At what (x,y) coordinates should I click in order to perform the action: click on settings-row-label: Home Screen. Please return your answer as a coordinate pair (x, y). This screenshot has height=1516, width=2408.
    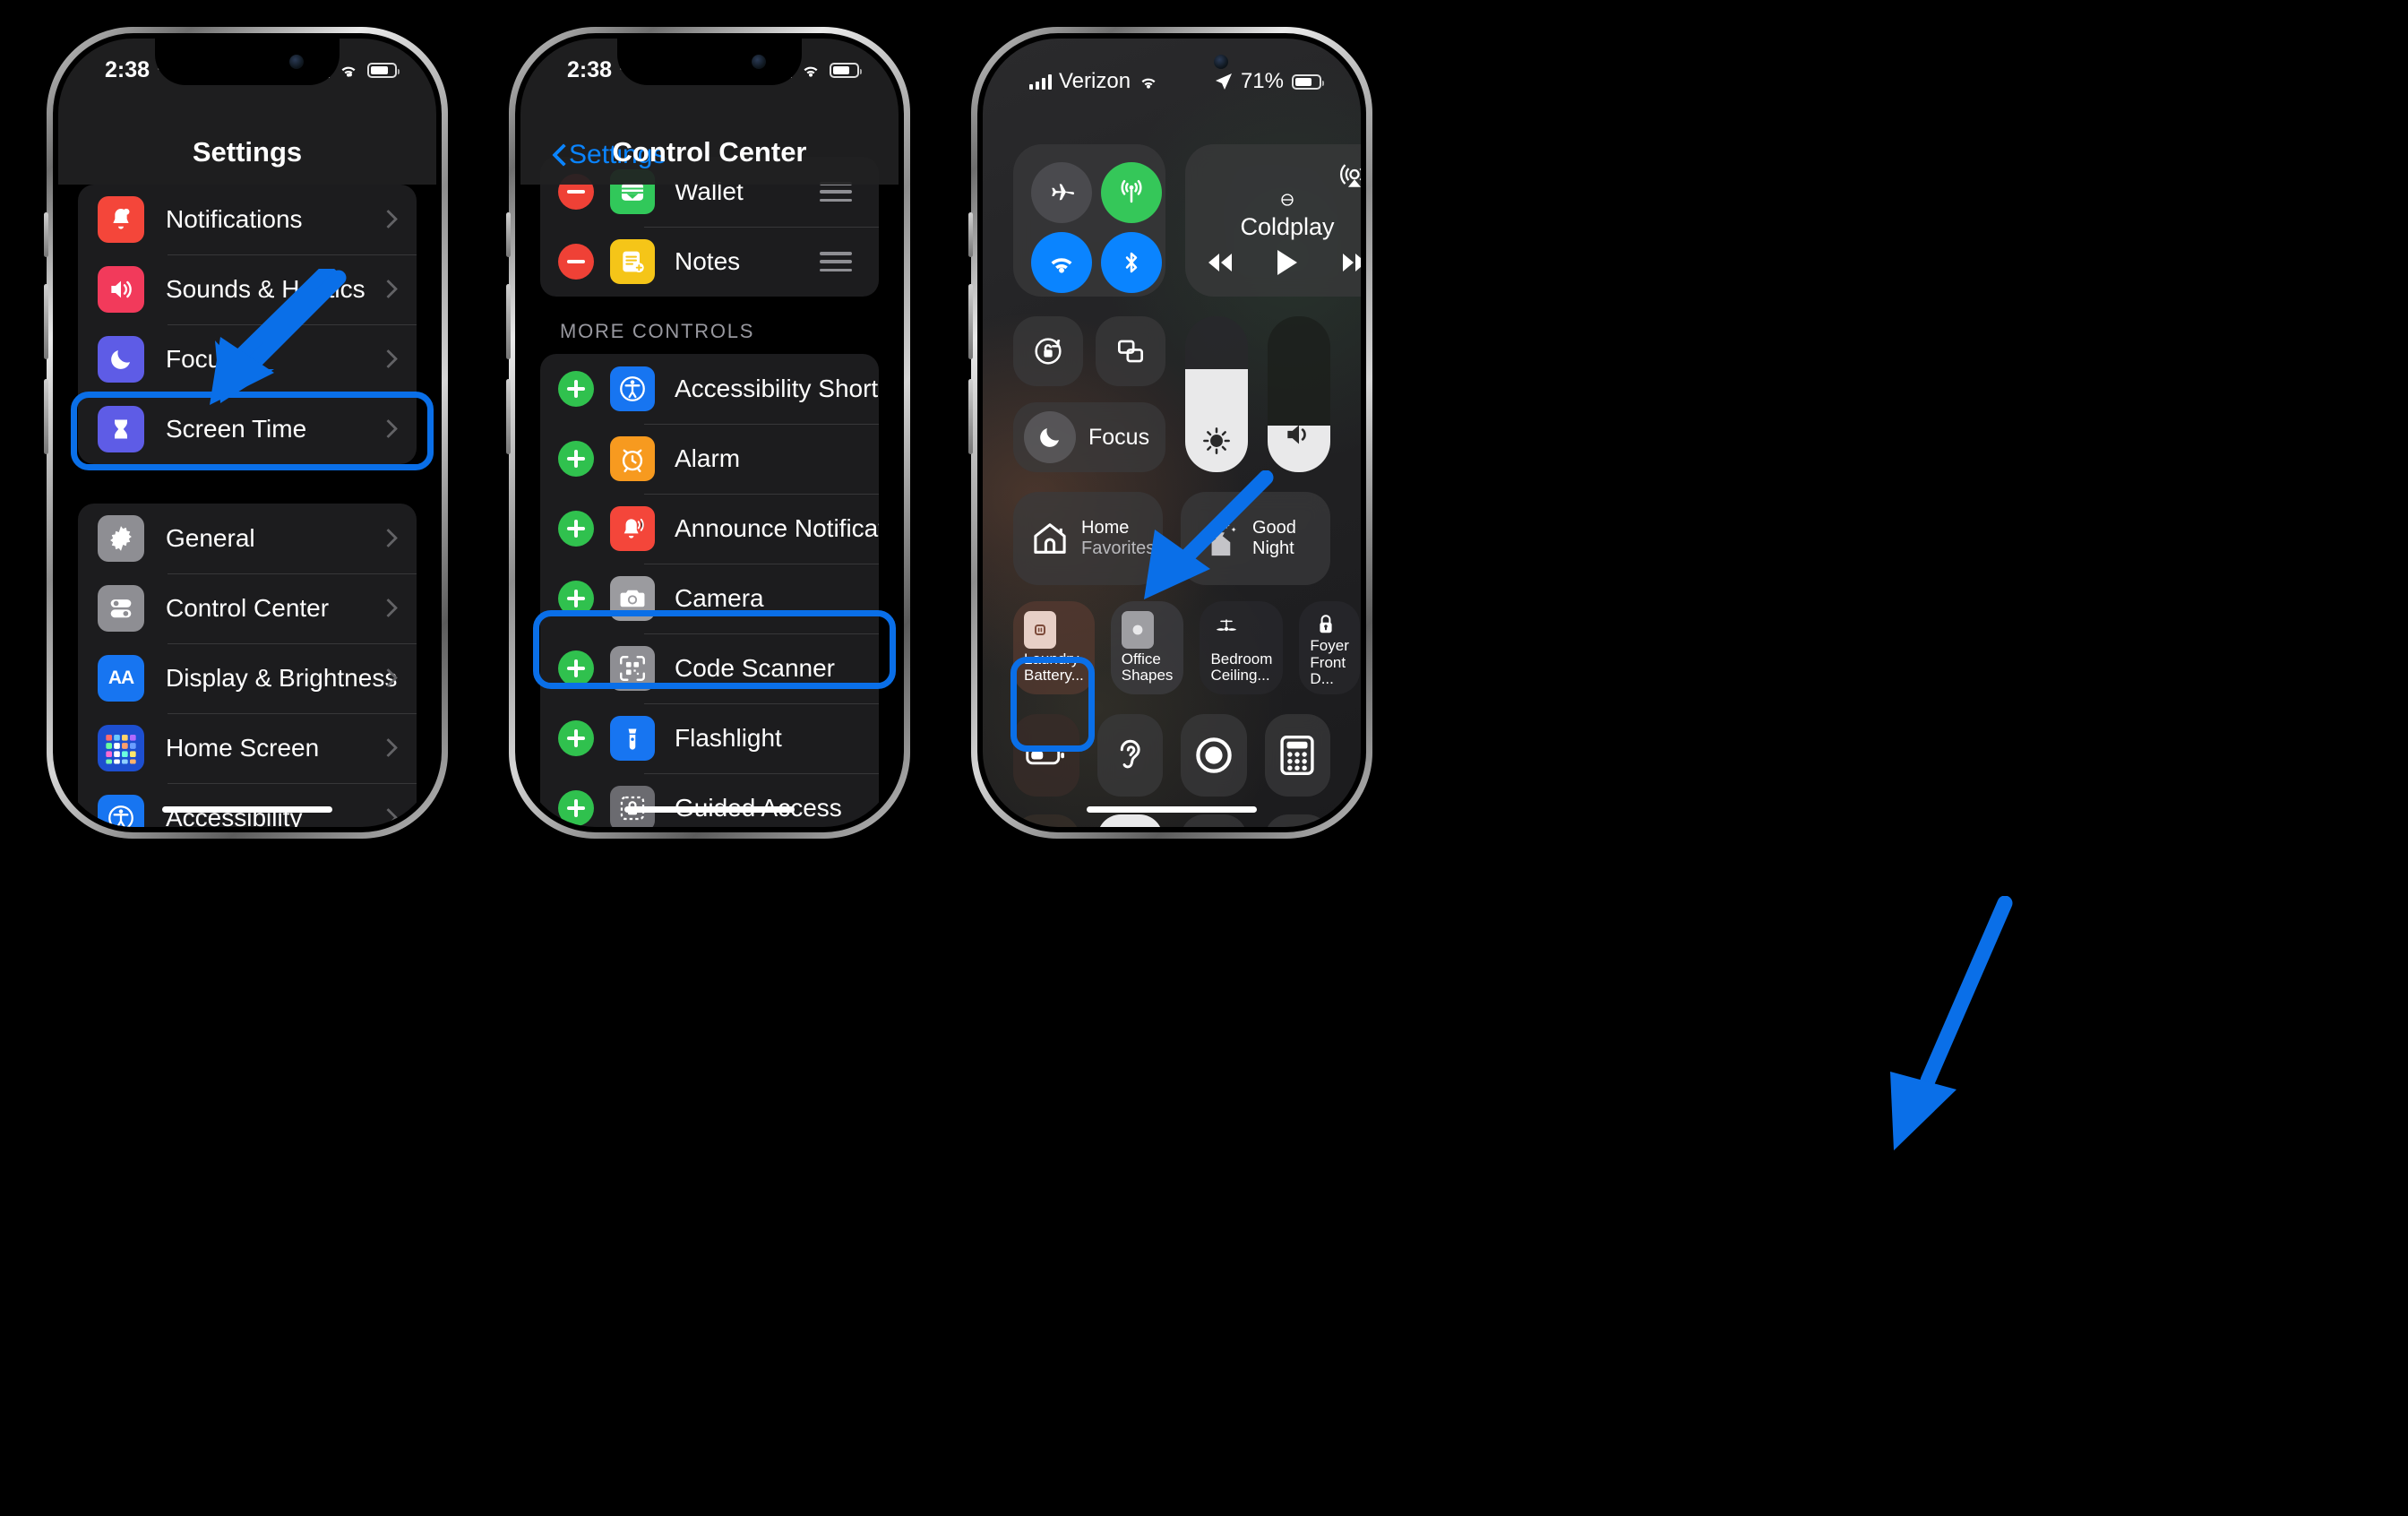
    Looking at the image, I should click on (243, 748).